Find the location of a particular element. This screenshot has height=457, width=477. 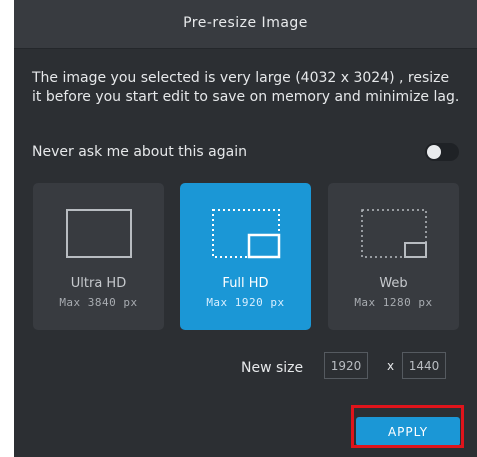

never-ask-toggle is located at coordinates (442, 152).